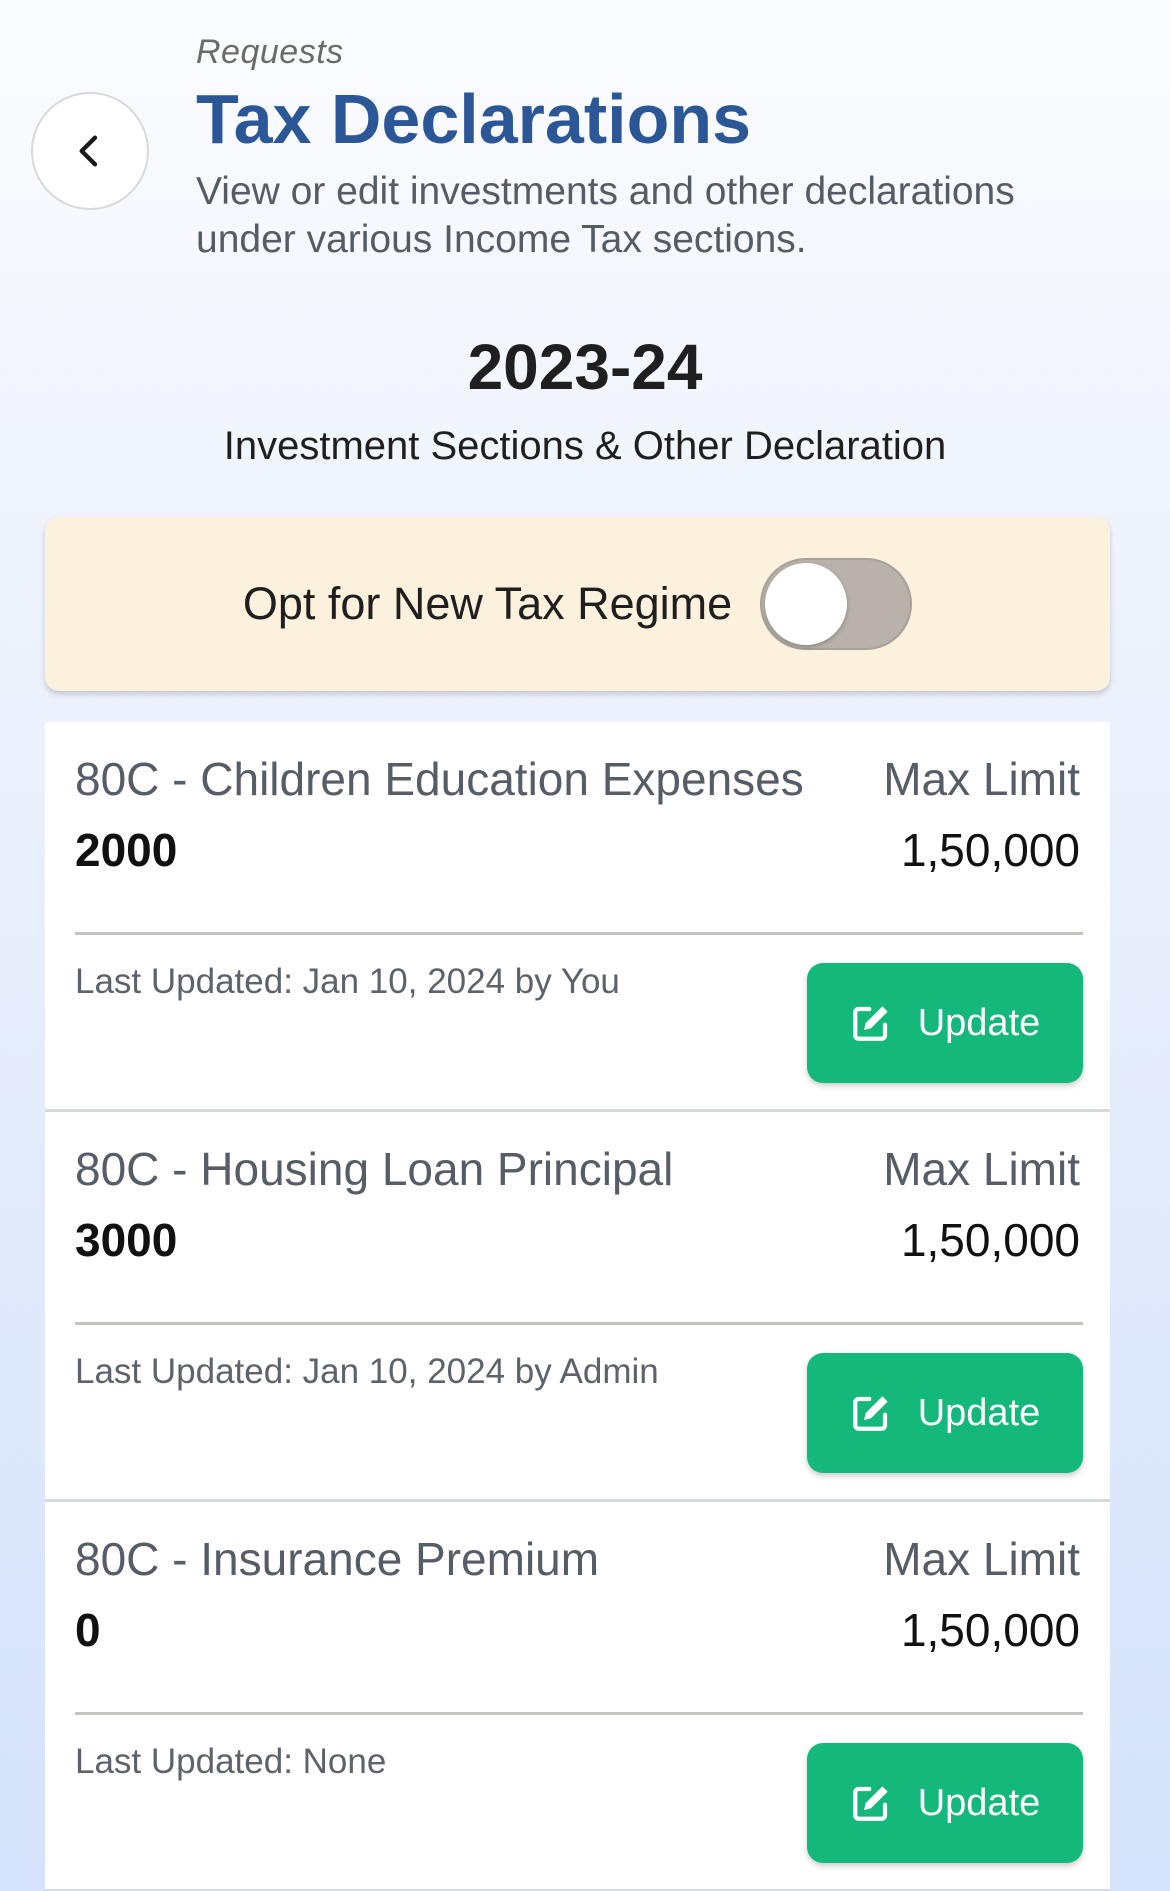 The height and width of the screenshot is (1891, 1170). What do you see at coordinates (126, 1240) in the screenshot?
I see `declared-amount: 3000` at bounding box center [126, 1240].